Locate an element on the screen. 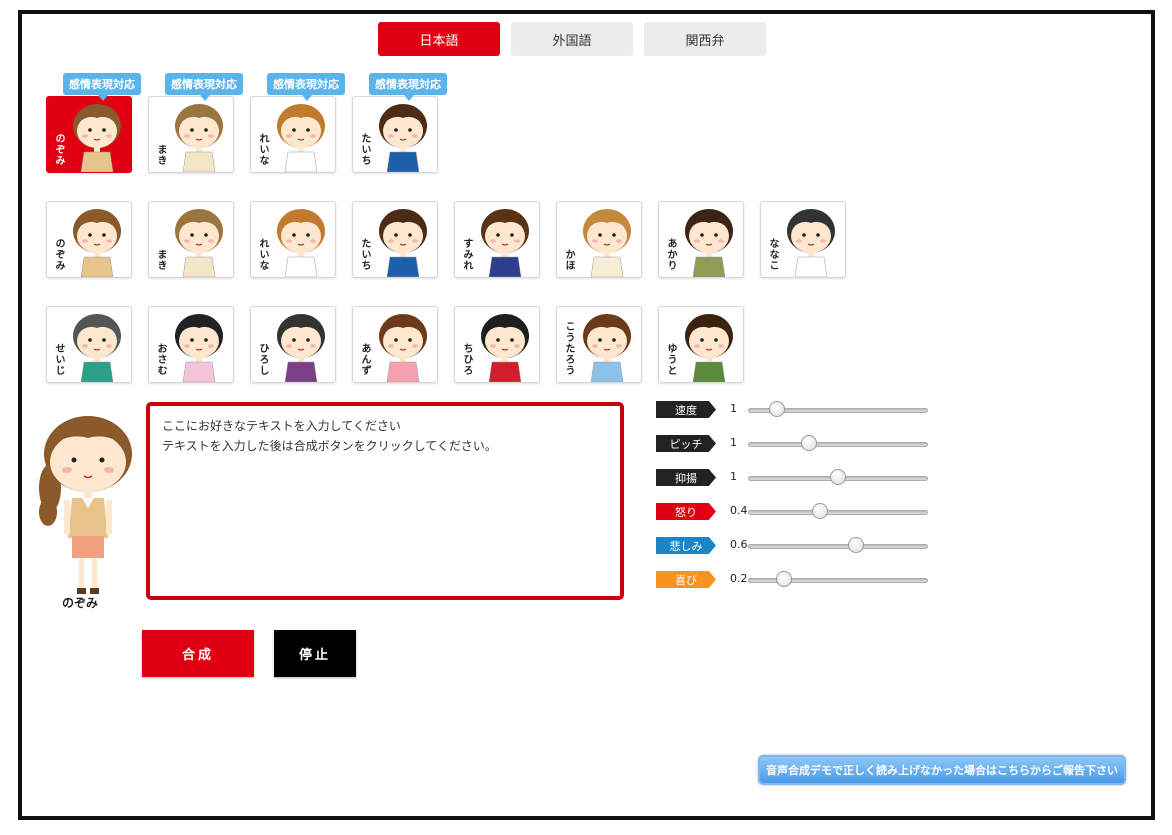 The image size is (1172, 835). character-name: おさむ is located at coordinates (160, 359).